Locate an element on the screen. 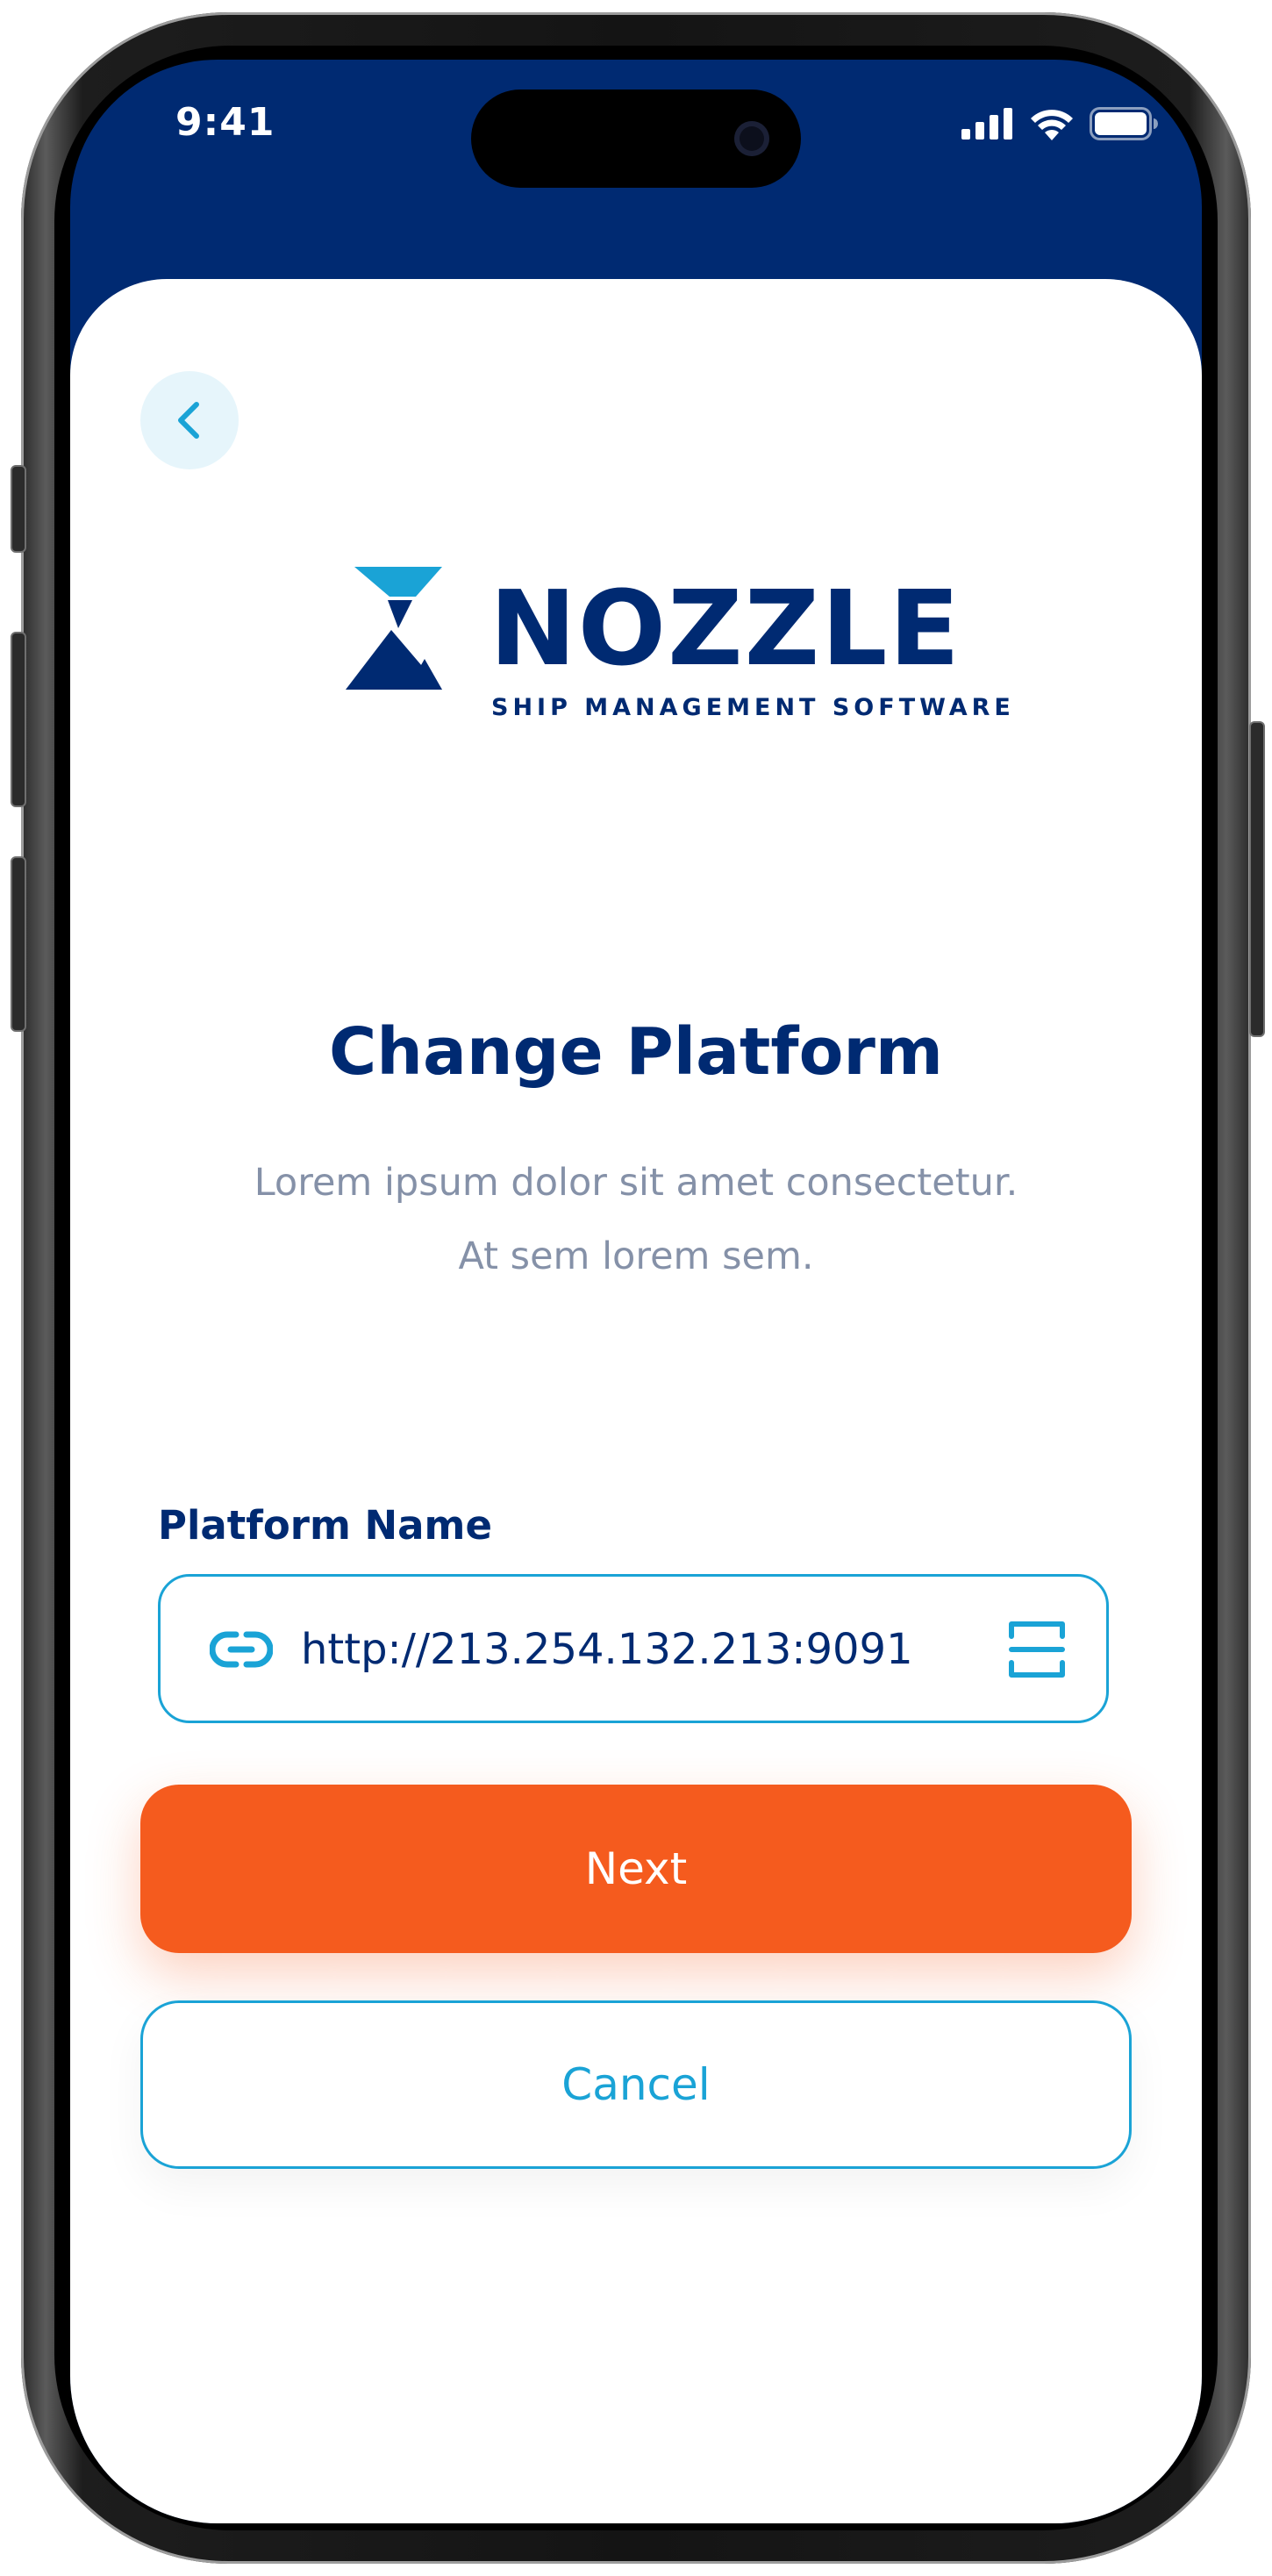  cancel-button: Cancel is located at coordinates (636, 2084).